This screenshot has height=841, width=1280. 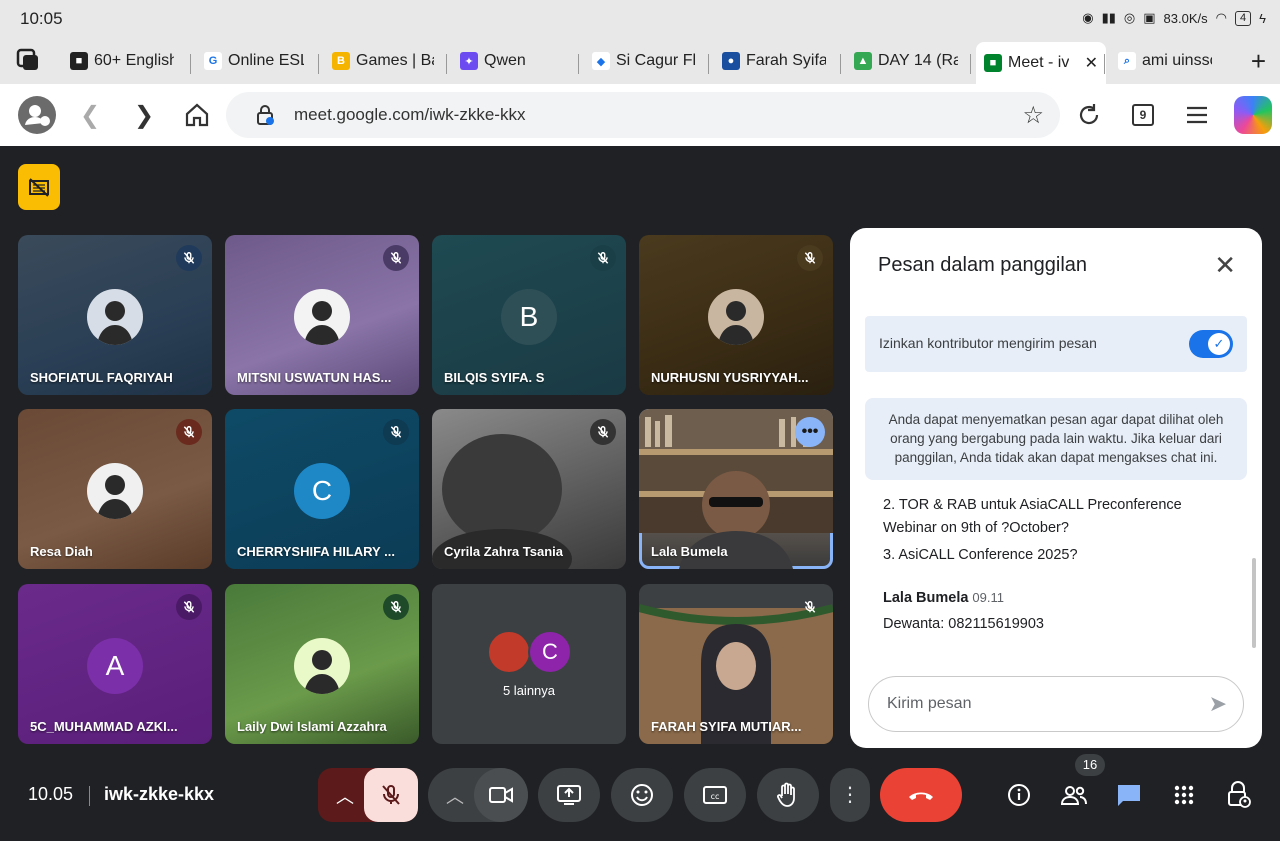 I want to click on reload-icon, so click(x=1089, y=115).